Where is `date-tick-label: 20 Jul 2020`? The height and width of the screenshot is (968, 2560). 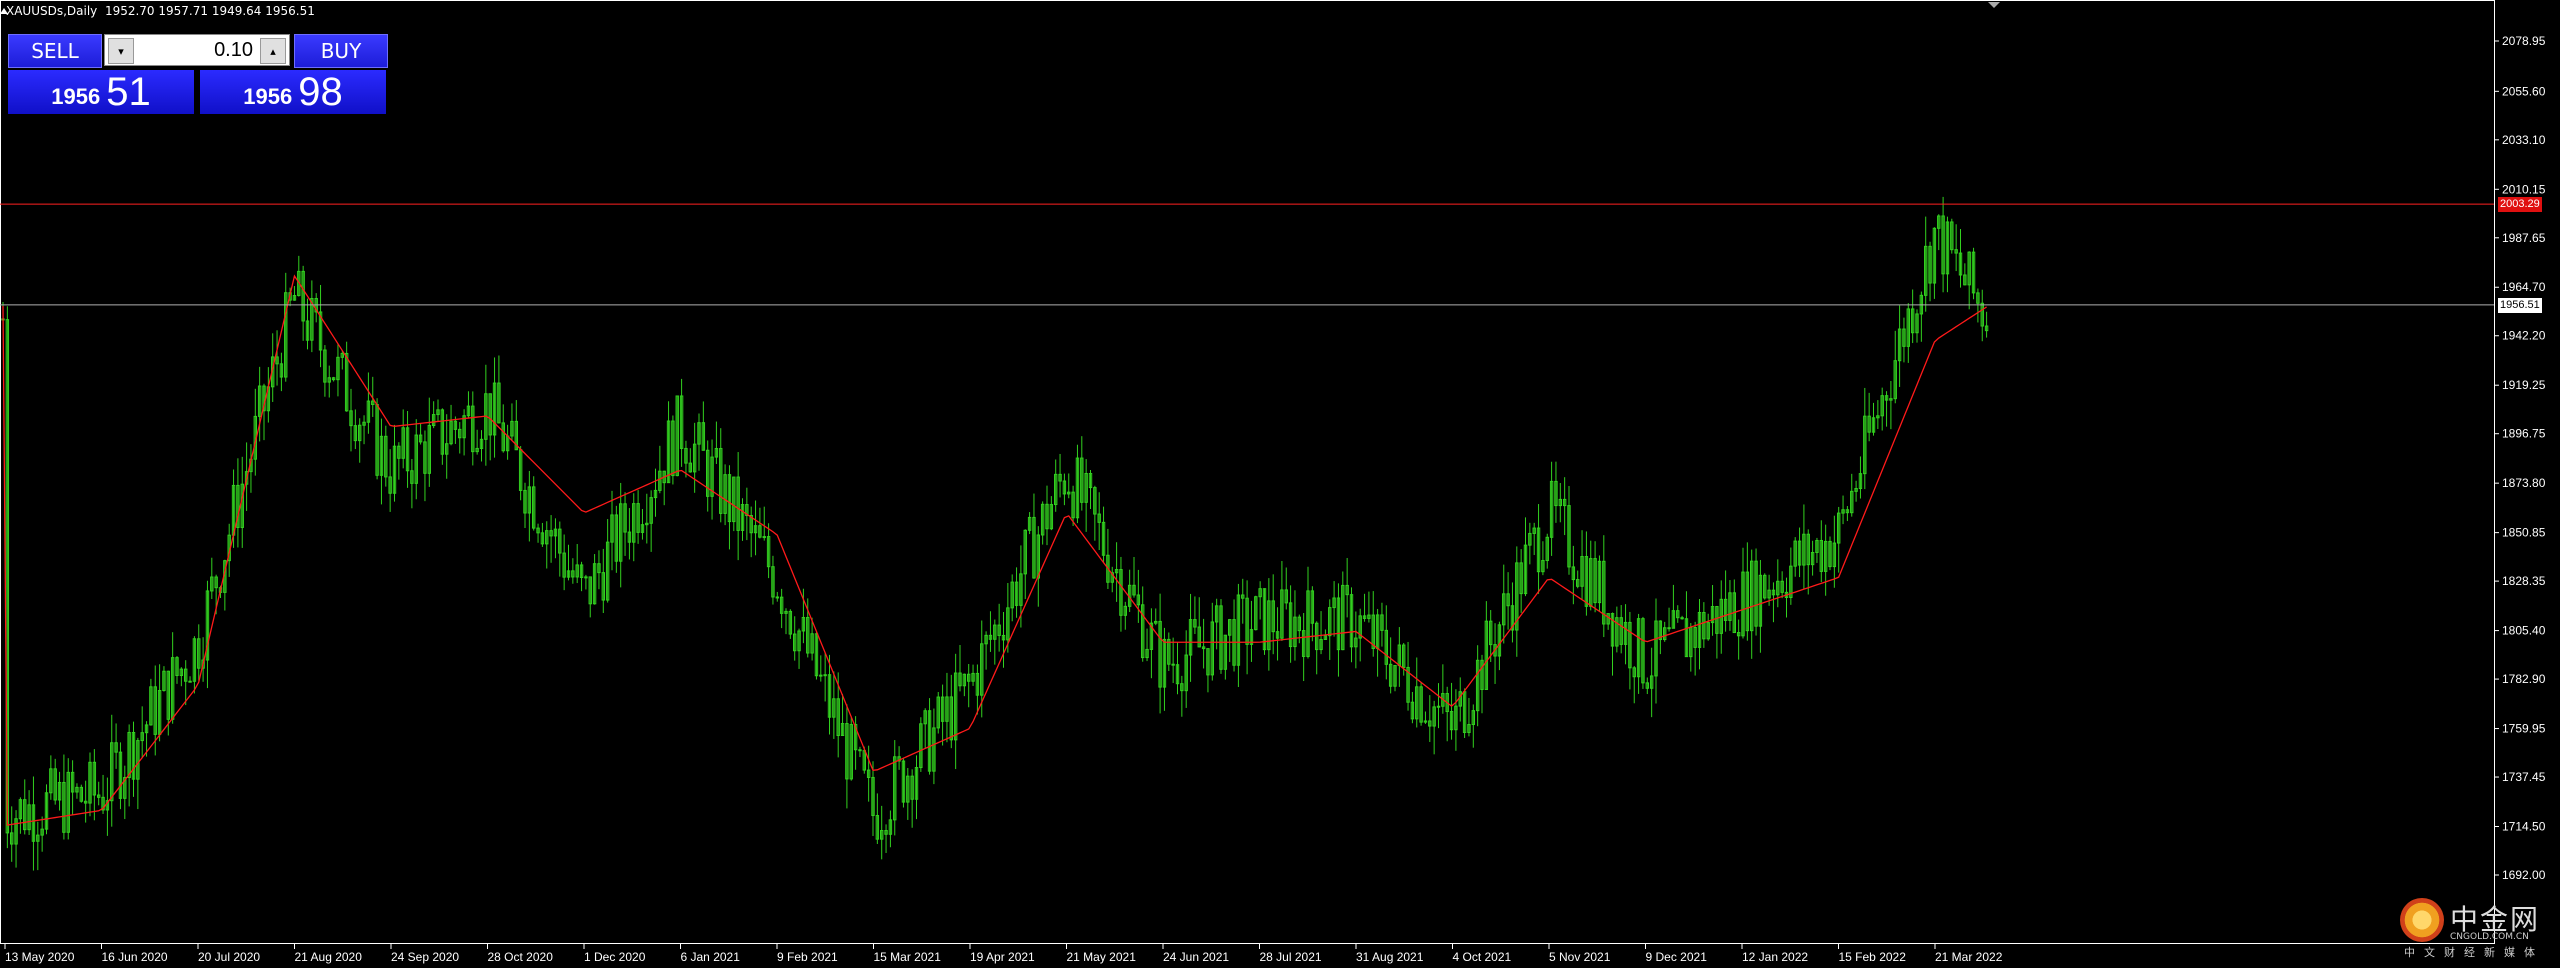 date-tick-label: 20 Jul 2020 is located at coordinates (229, 957).